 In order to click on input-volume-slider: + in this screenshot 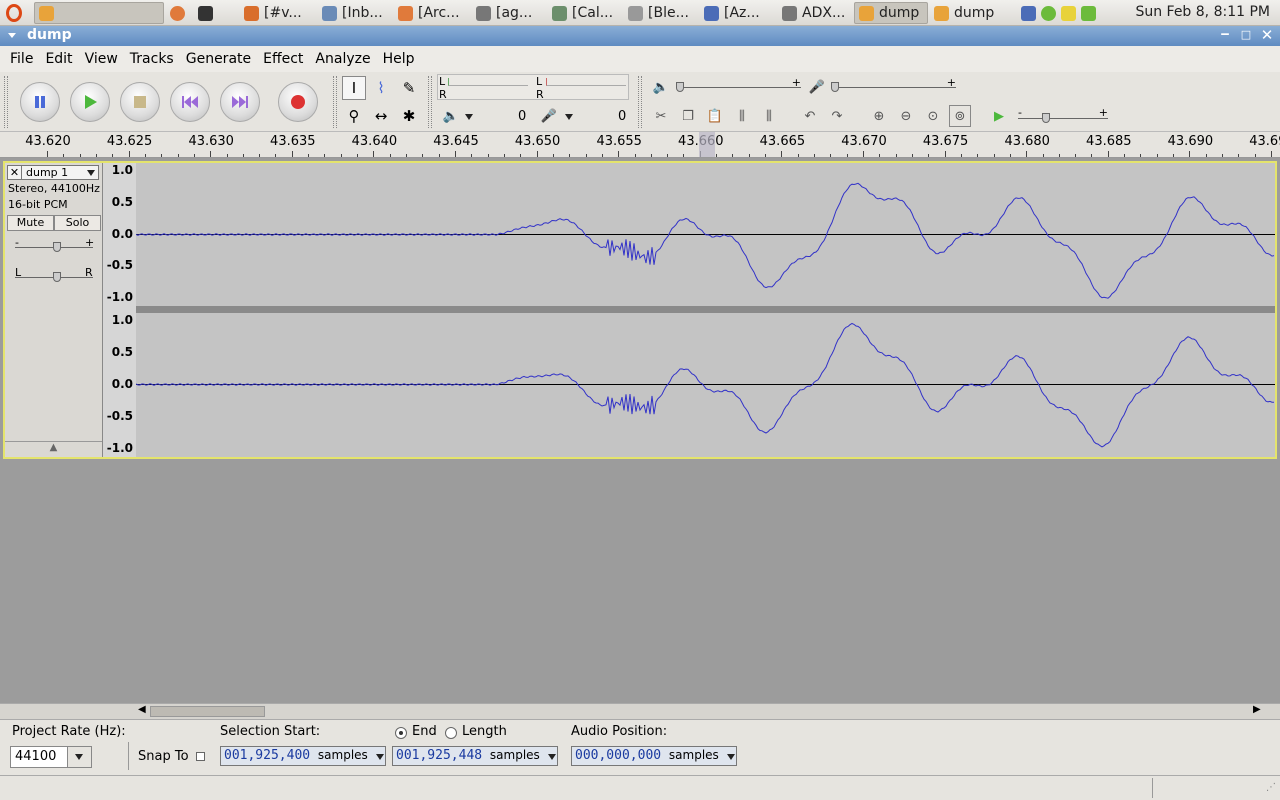, I will do `click(893, 84)`.